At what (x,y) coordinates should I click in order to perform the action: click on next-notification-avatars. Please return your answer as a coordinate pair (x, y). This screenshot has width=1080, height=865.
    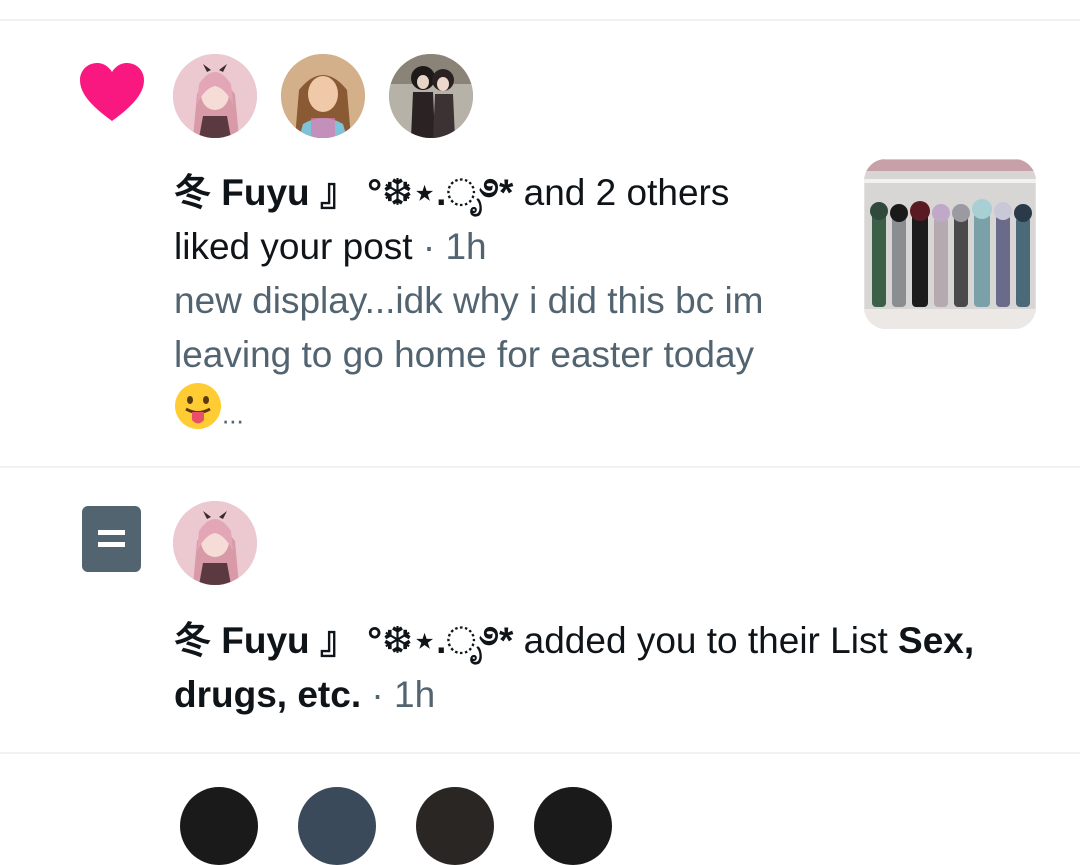
    Looking at the image, I should click on (396, 826).